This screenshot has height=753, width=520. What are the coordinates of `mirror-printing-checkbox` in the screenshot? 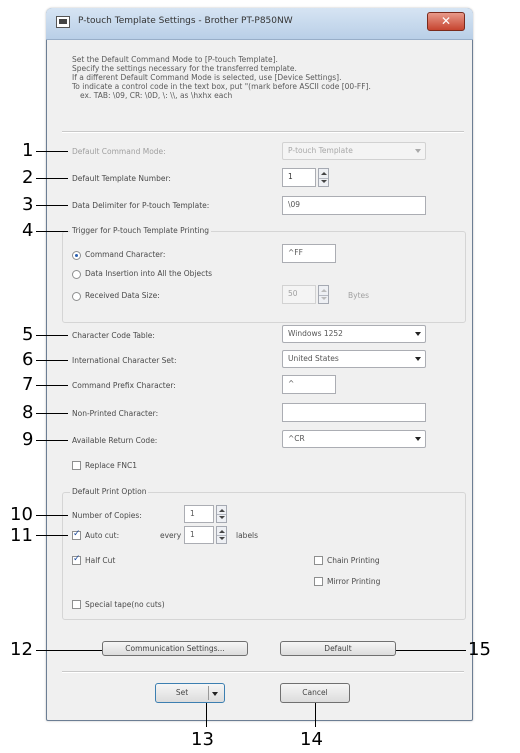 It's located at (318, 581).